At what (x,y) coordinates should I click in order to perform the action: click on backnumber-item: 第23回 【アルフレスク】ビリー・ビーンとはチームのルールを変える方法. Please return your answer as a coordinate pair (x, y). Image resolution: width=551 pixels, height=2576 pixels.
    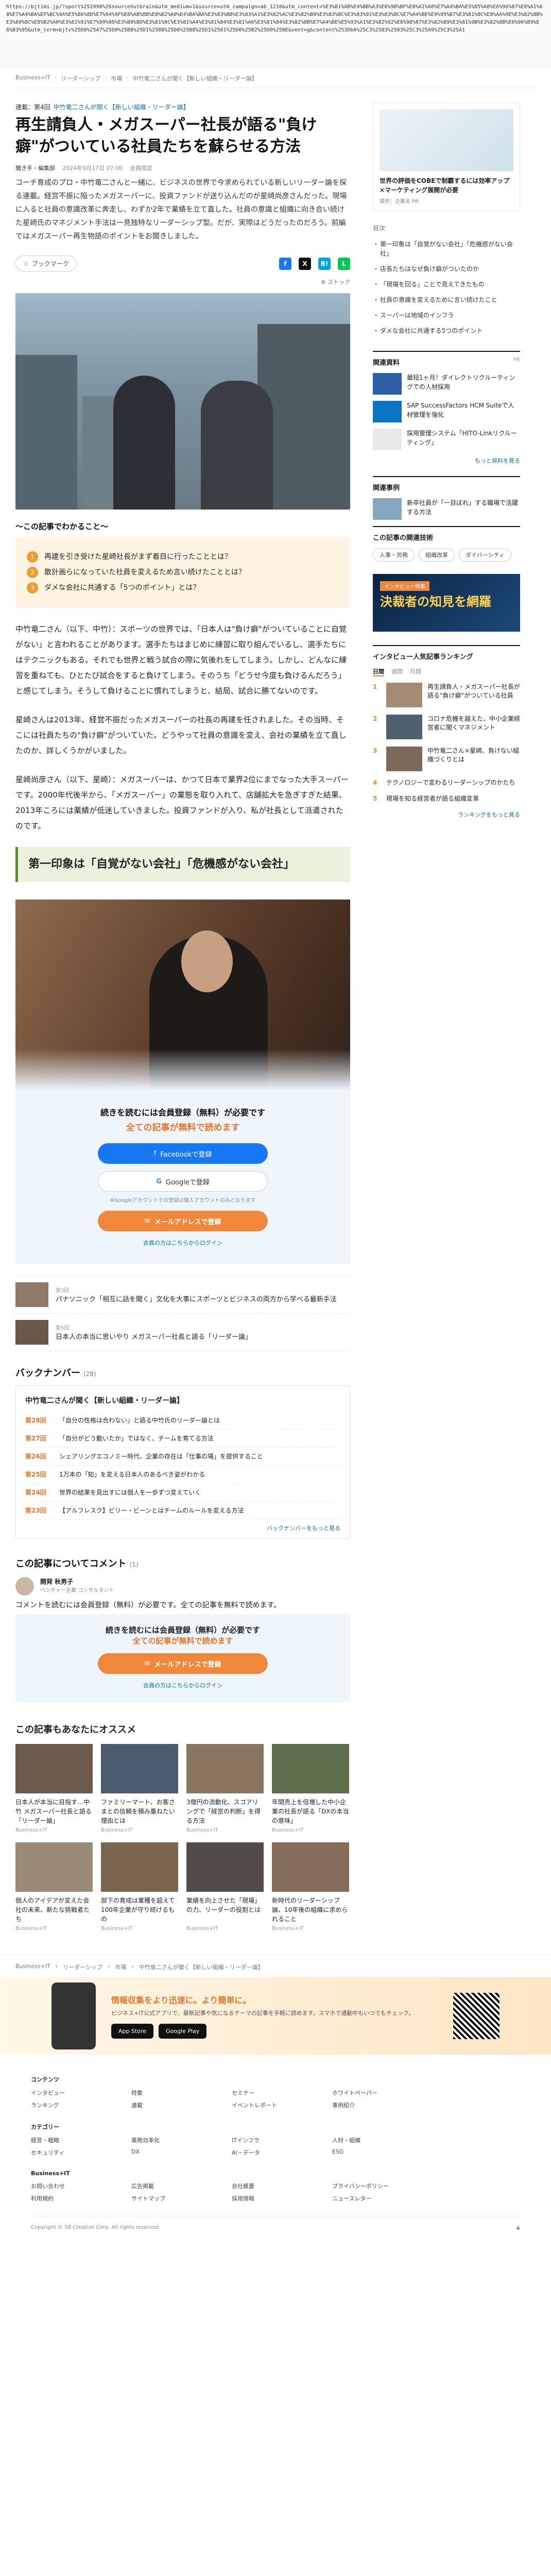
    Looking at the image, I should click on (182, 1511).